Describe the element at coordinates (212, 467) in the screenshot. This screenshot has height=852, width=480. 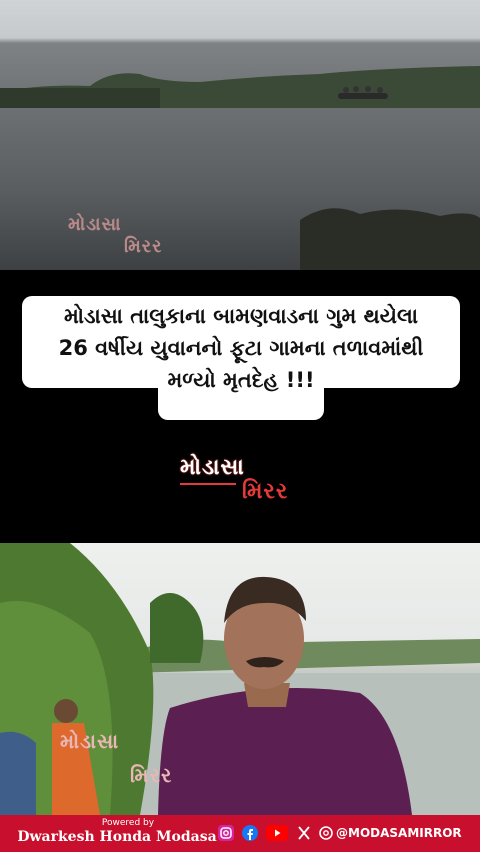
I see `logo-word-1: મોડાસા` at that location.